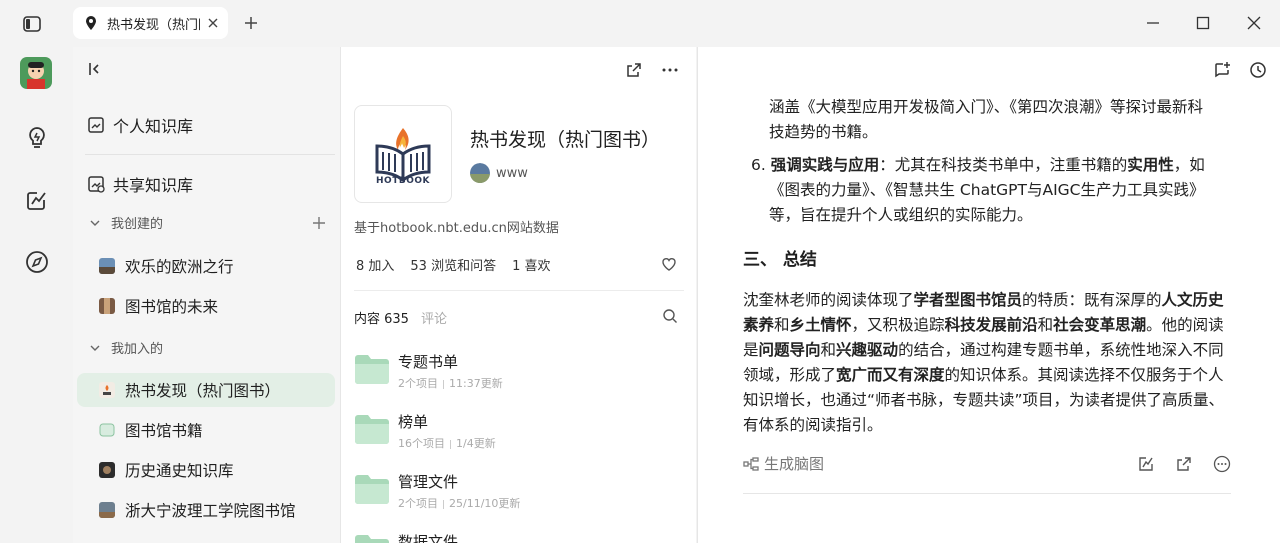 This screenshot has width=1280, height=543. I want to click on search-icon, so click(670, 316).